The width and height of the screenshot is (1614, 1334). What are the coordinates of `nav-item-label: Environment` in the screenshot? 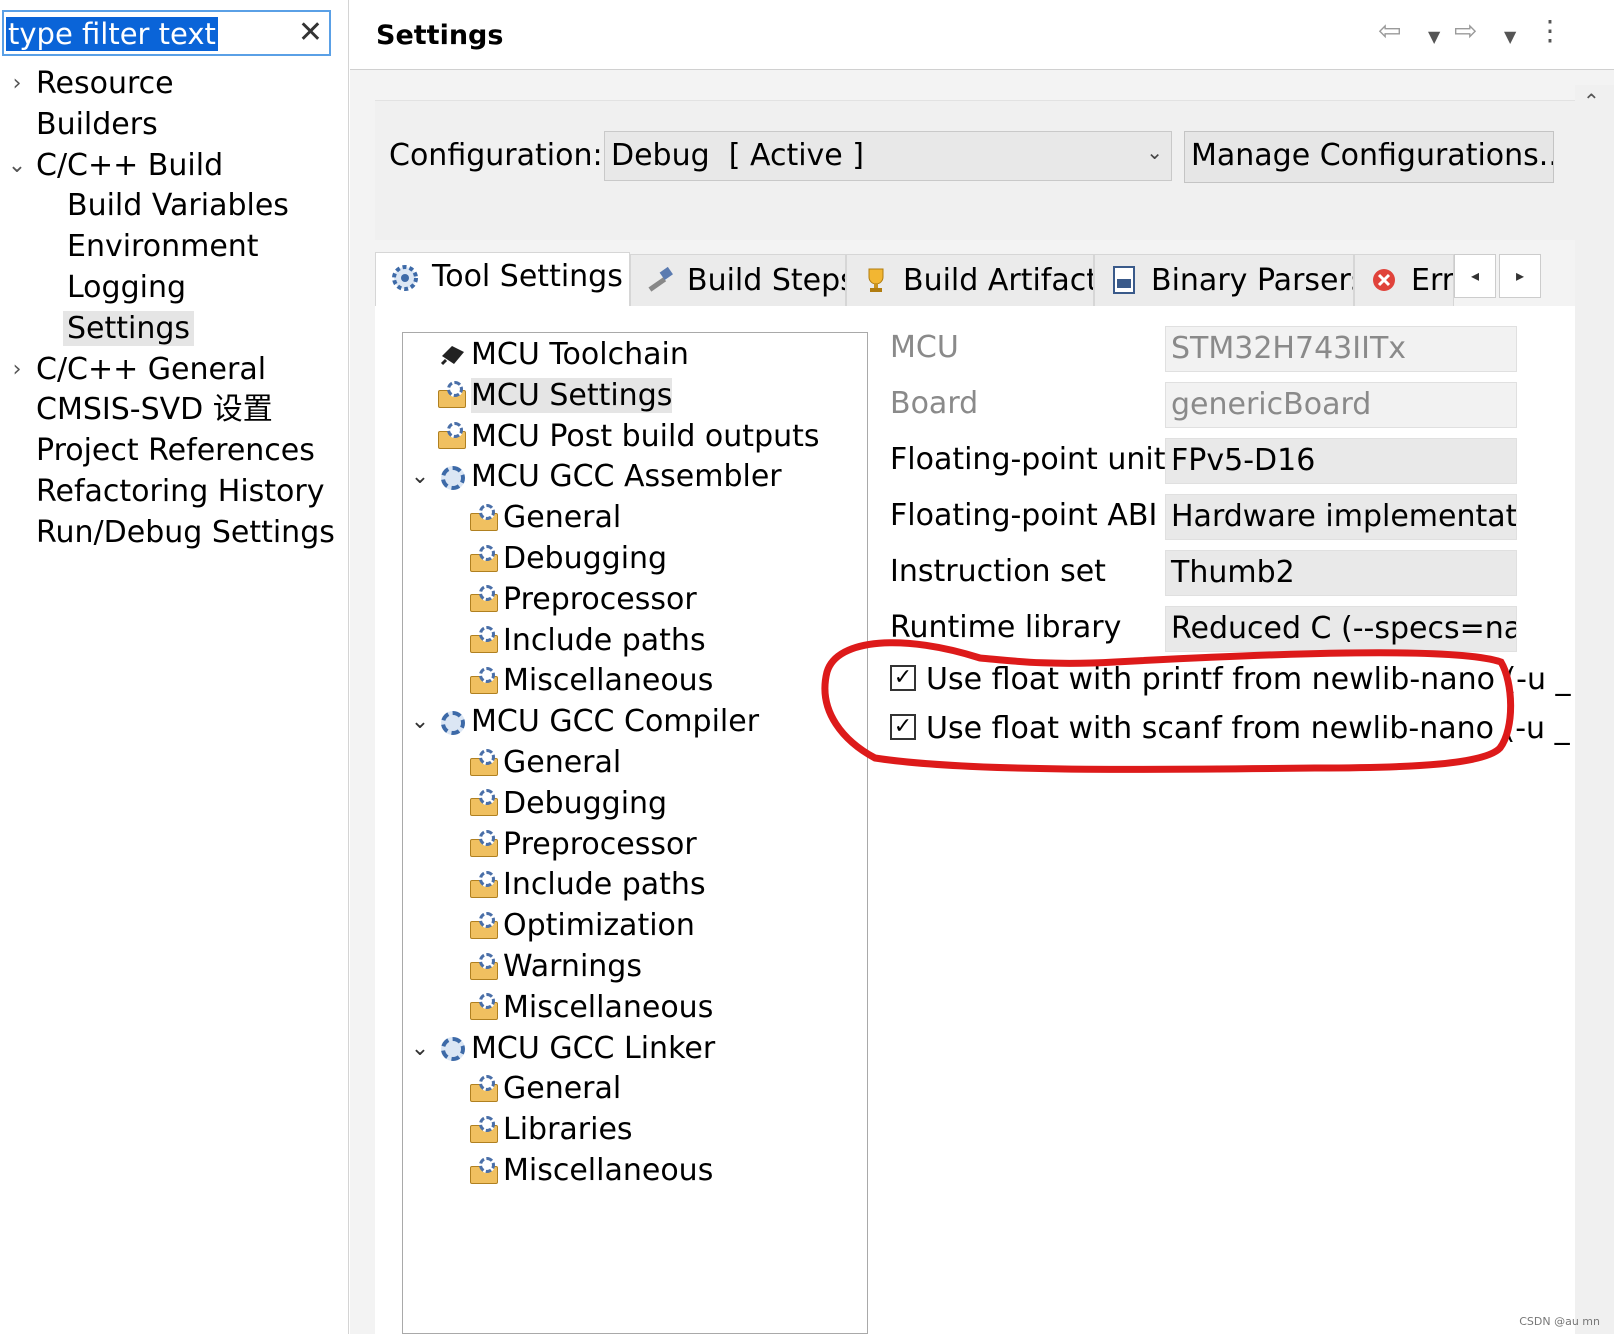 It's located at (163, 247).